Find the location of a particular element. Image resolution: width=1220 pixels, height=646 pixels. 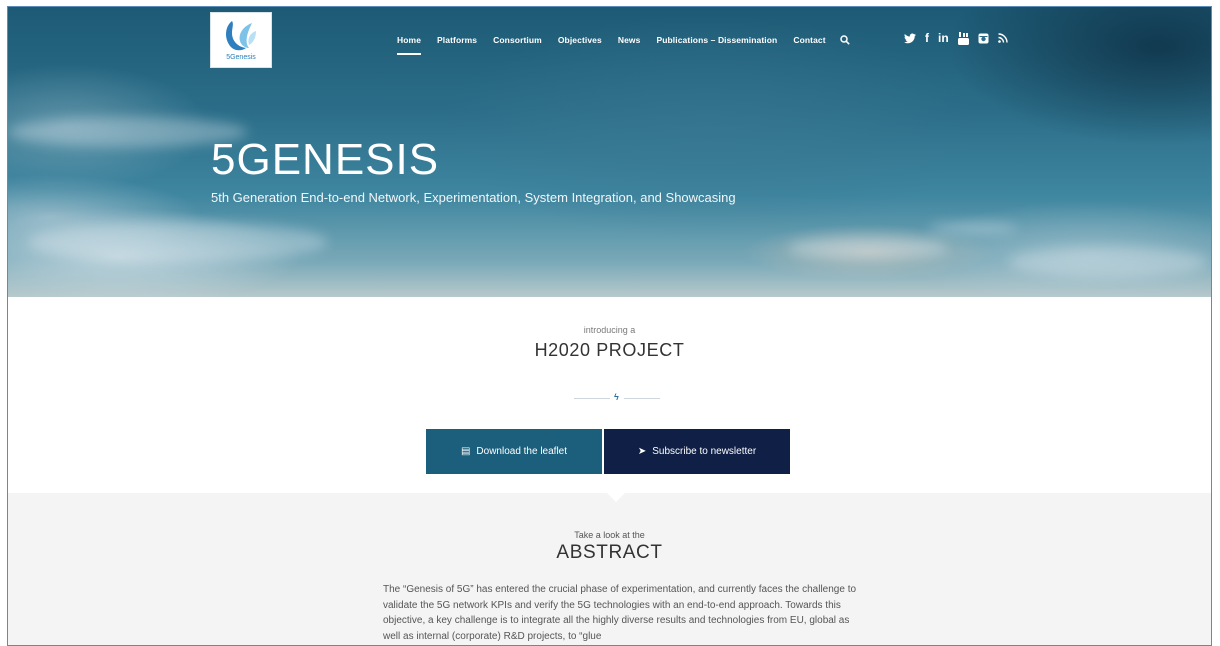

logo-text: 5Genesis is located at coordinates (241, 57).